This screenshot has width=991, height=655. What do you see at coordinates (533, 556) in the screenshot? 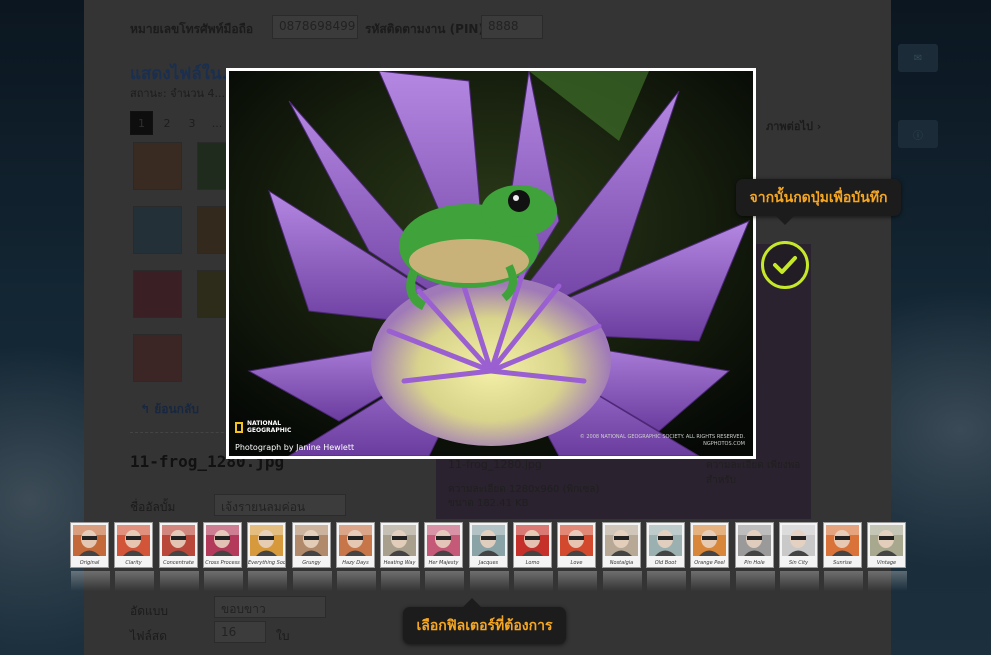
I see `filter-thumbnail: Lomo` at bounding box center [533, 556].